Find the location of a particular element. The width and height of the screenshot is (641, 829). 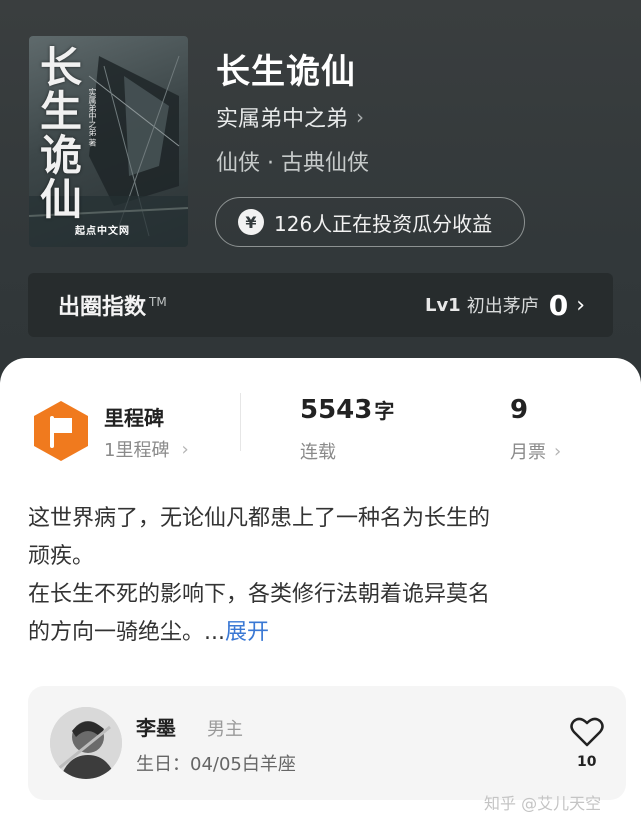

invest-label: 126人正在投资瓜分收益 is located at coordinates (383, 223).